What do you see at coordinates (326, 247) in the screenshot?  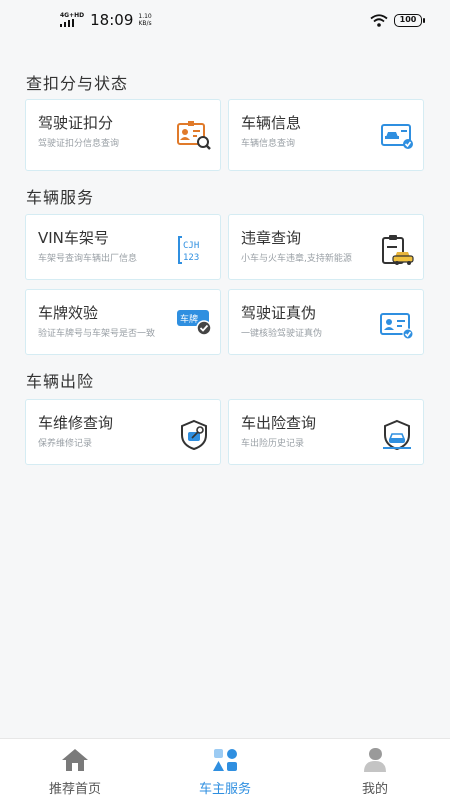 I see `card-violation: 违章查询 小车与火车违章,支持新能源` at bounding box center [326, 247].